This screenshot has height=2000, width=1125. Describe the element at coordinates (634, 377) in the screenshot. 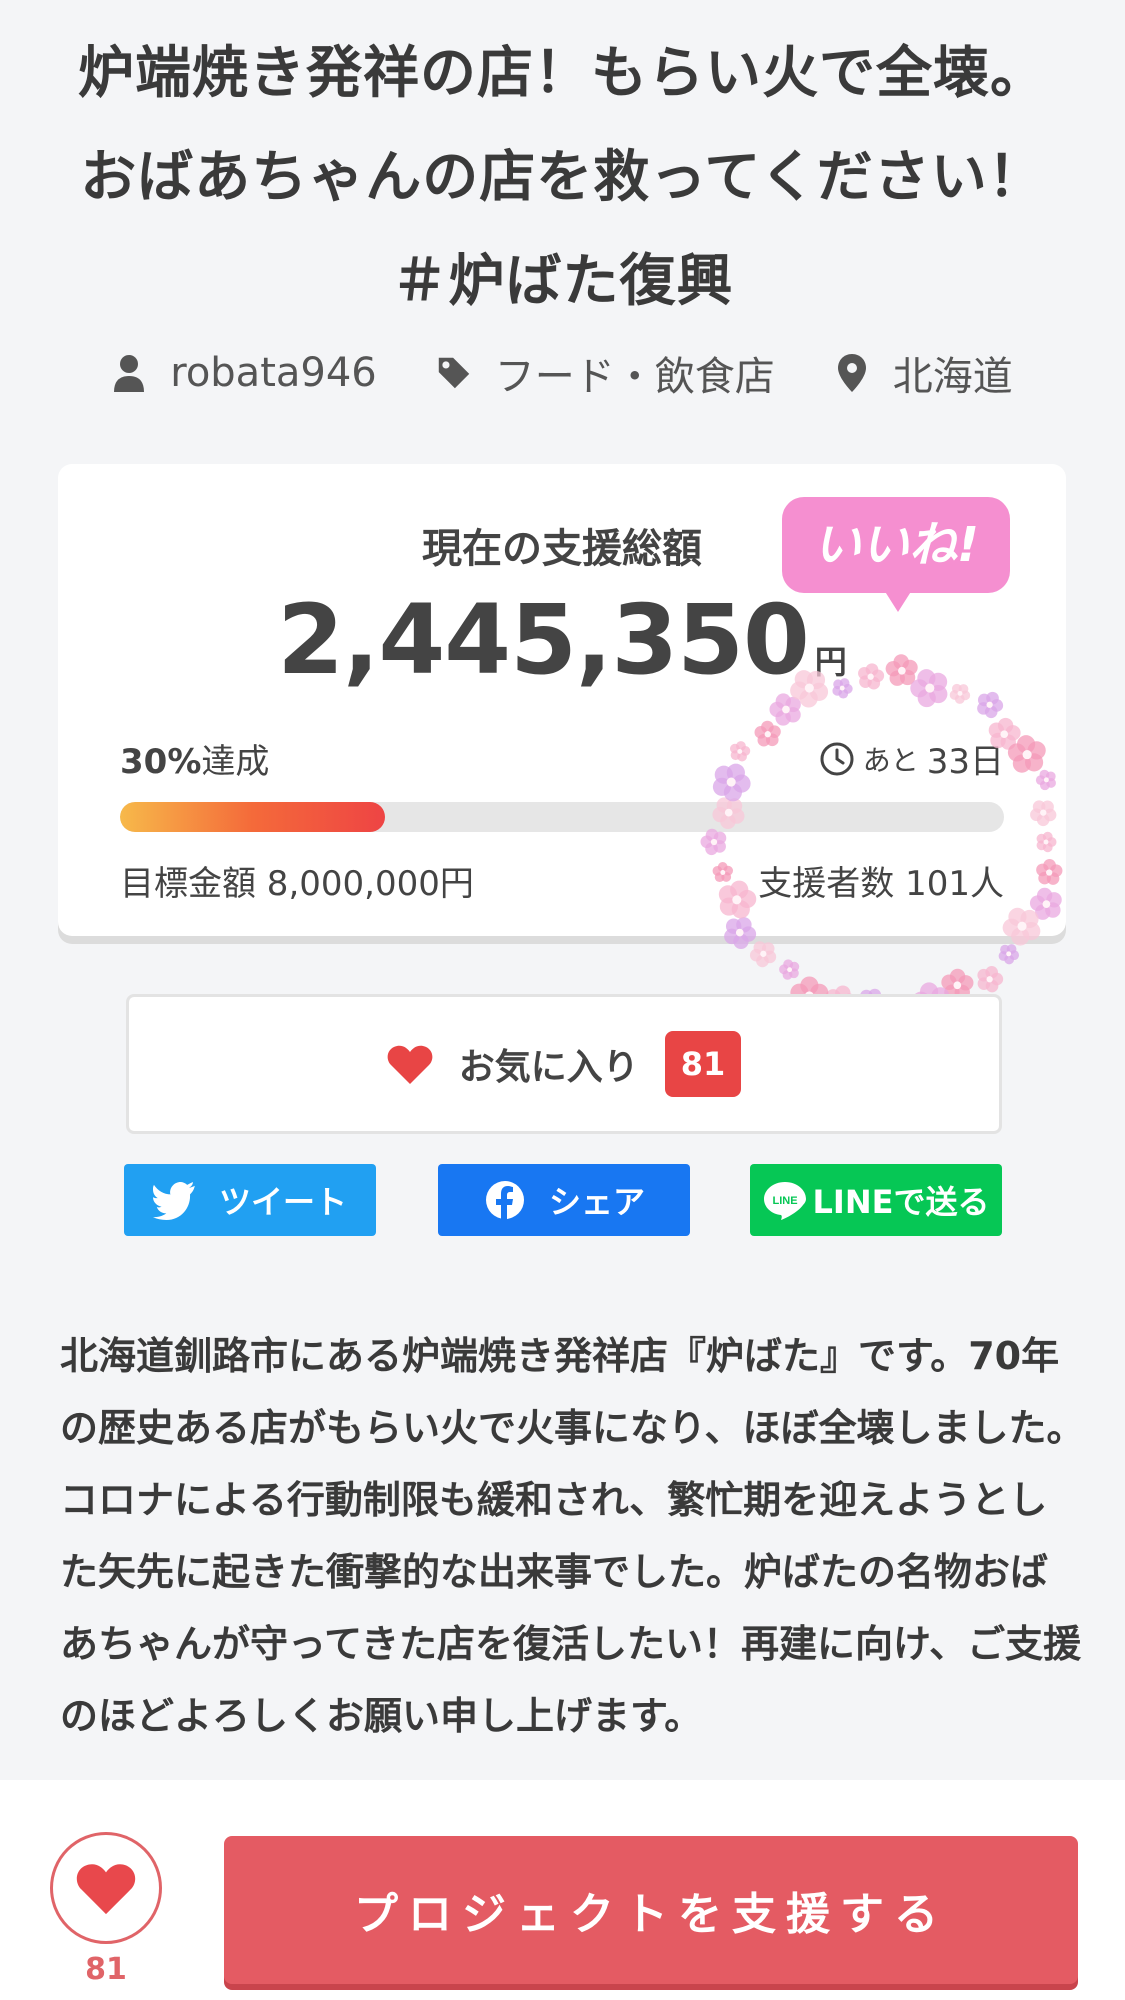

I see `category-name: フード・飲食店` at that location.